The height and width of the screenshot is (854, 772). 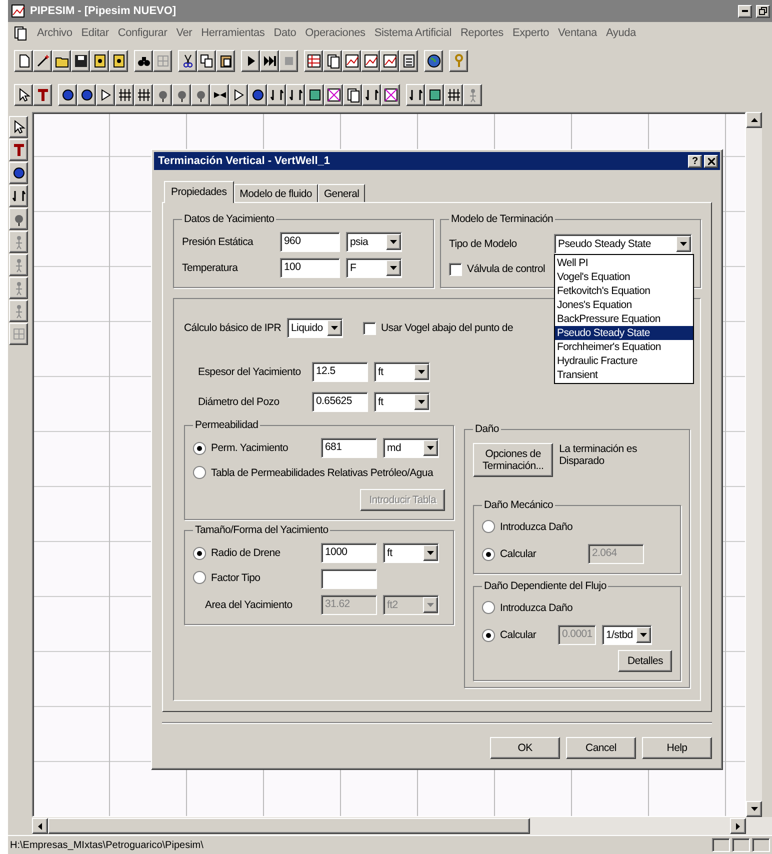 I want to click on dialog-button: Help, so click(x=677, y=748).